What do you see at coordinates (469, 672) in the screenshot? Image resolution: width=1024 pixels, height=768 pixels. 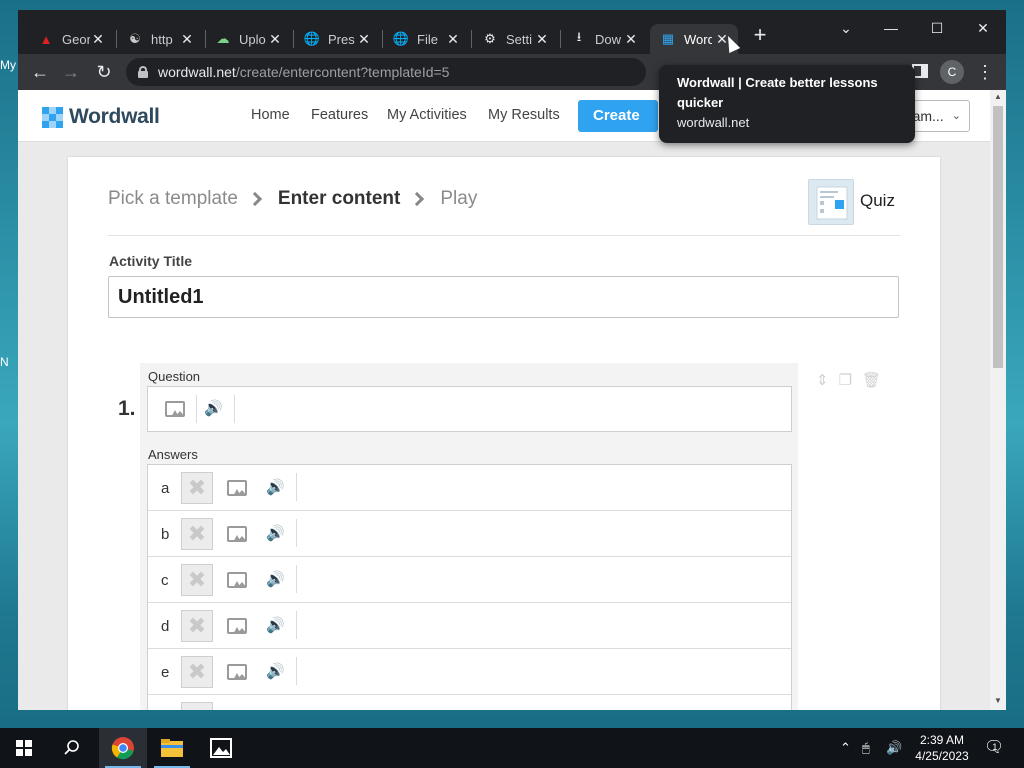 I see `answer-row: e ✖ 🔊` at bounding box center [469, 672].